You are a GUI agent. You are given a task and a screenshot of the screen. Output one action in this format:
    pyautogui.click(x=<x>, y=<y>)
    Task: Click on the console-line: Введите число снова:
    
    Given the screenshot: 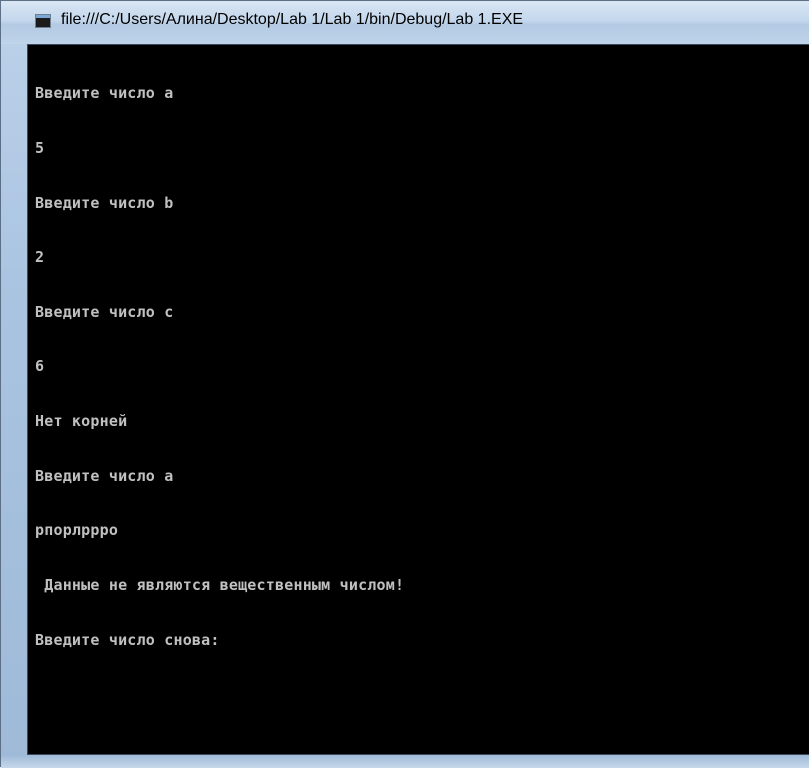 What is the action you would take?
    pyautogui.click(x=127, y=639)
    